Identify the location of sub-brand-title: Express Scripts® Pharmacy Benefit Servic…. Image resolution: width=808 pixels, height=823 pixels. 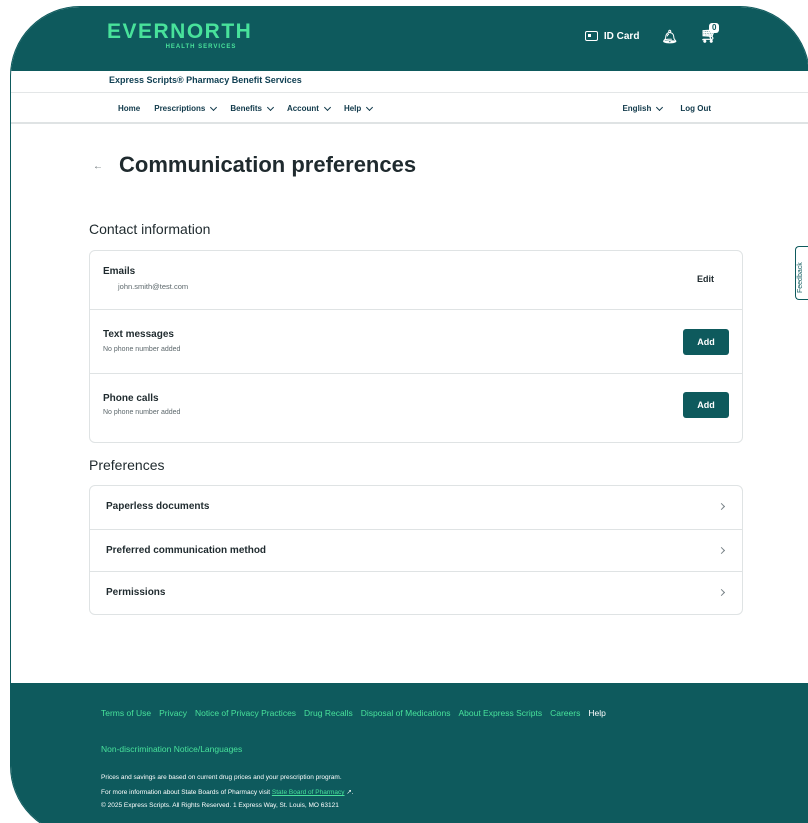
(205, 80).